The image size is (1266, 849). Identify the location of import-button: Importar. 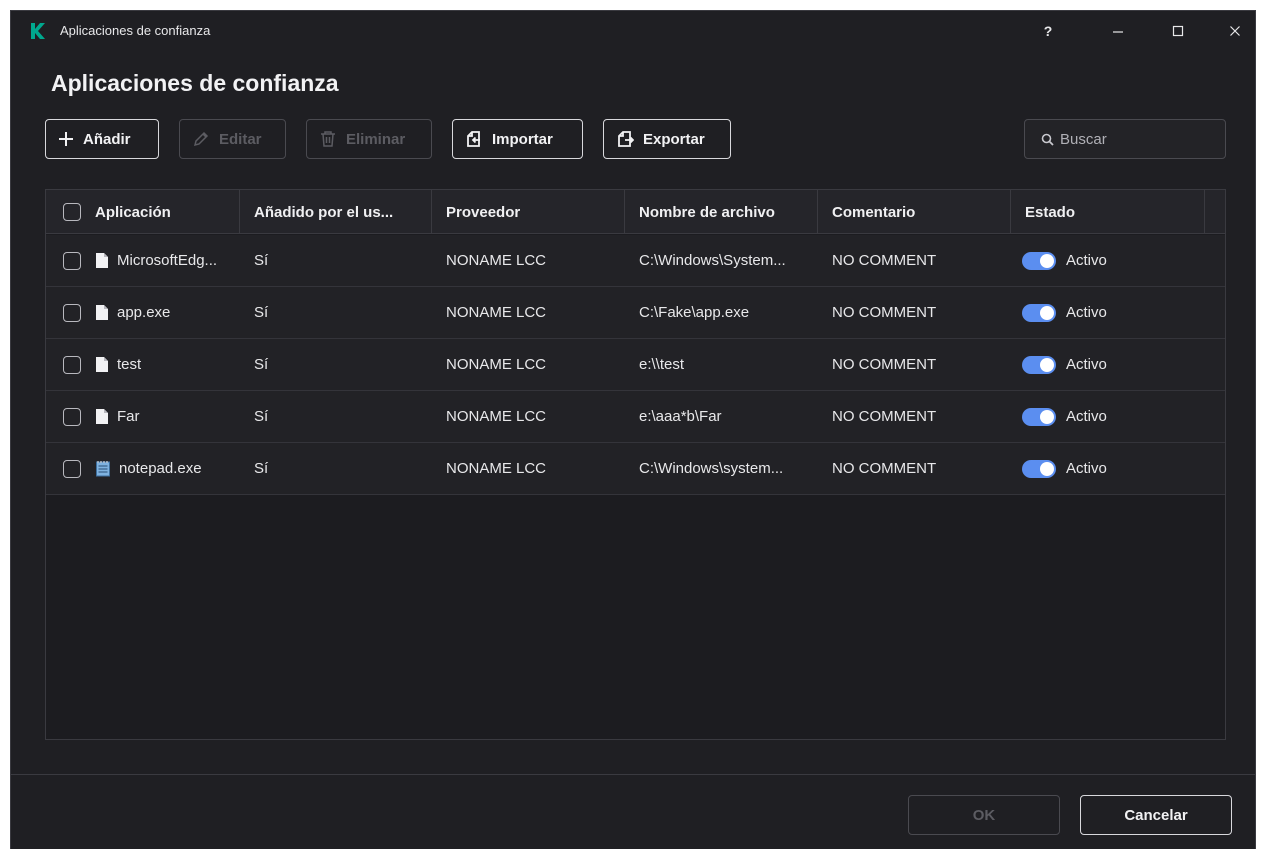
(517, 139).